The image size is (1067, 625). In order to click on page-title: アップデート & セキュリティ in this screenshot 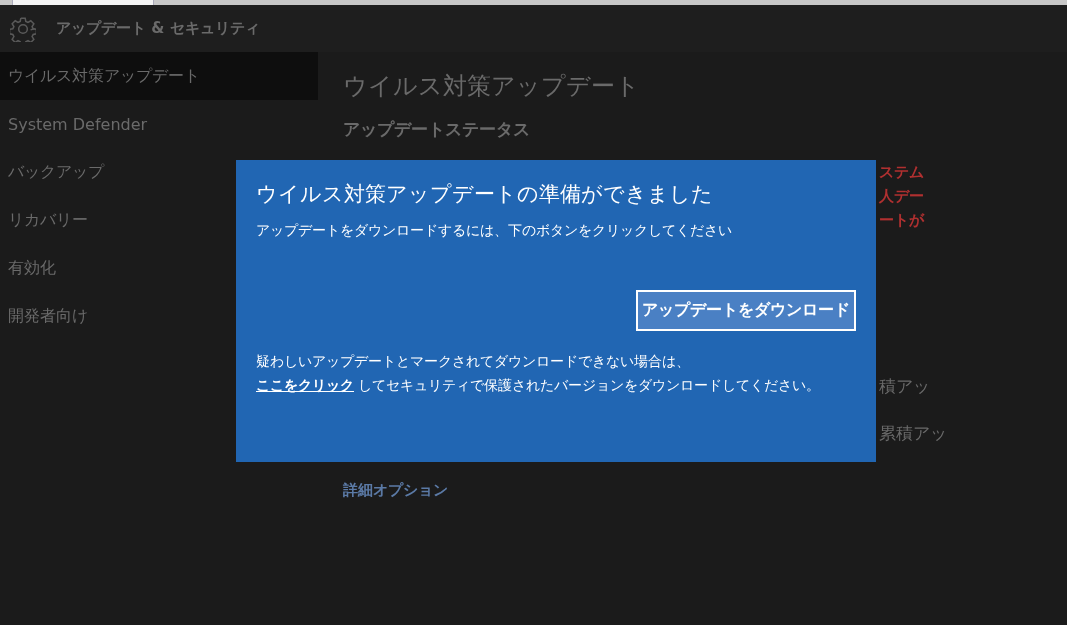, I will do `click(158, 28)`.